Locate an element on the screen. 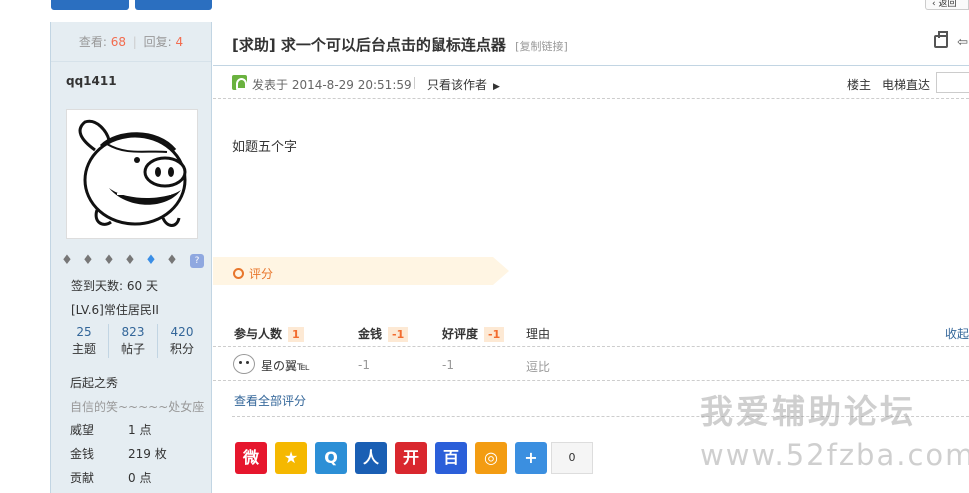 The width and height of the screenshot is (969, 493). stat-label: 帖子 is located at coordinates (132, 349).